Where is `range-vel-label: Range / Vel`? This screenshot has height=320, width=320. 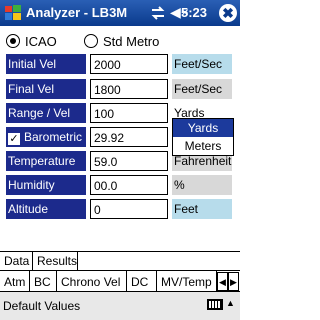 range-vel-label: Range / Vel is located at coordinates (46, 113).